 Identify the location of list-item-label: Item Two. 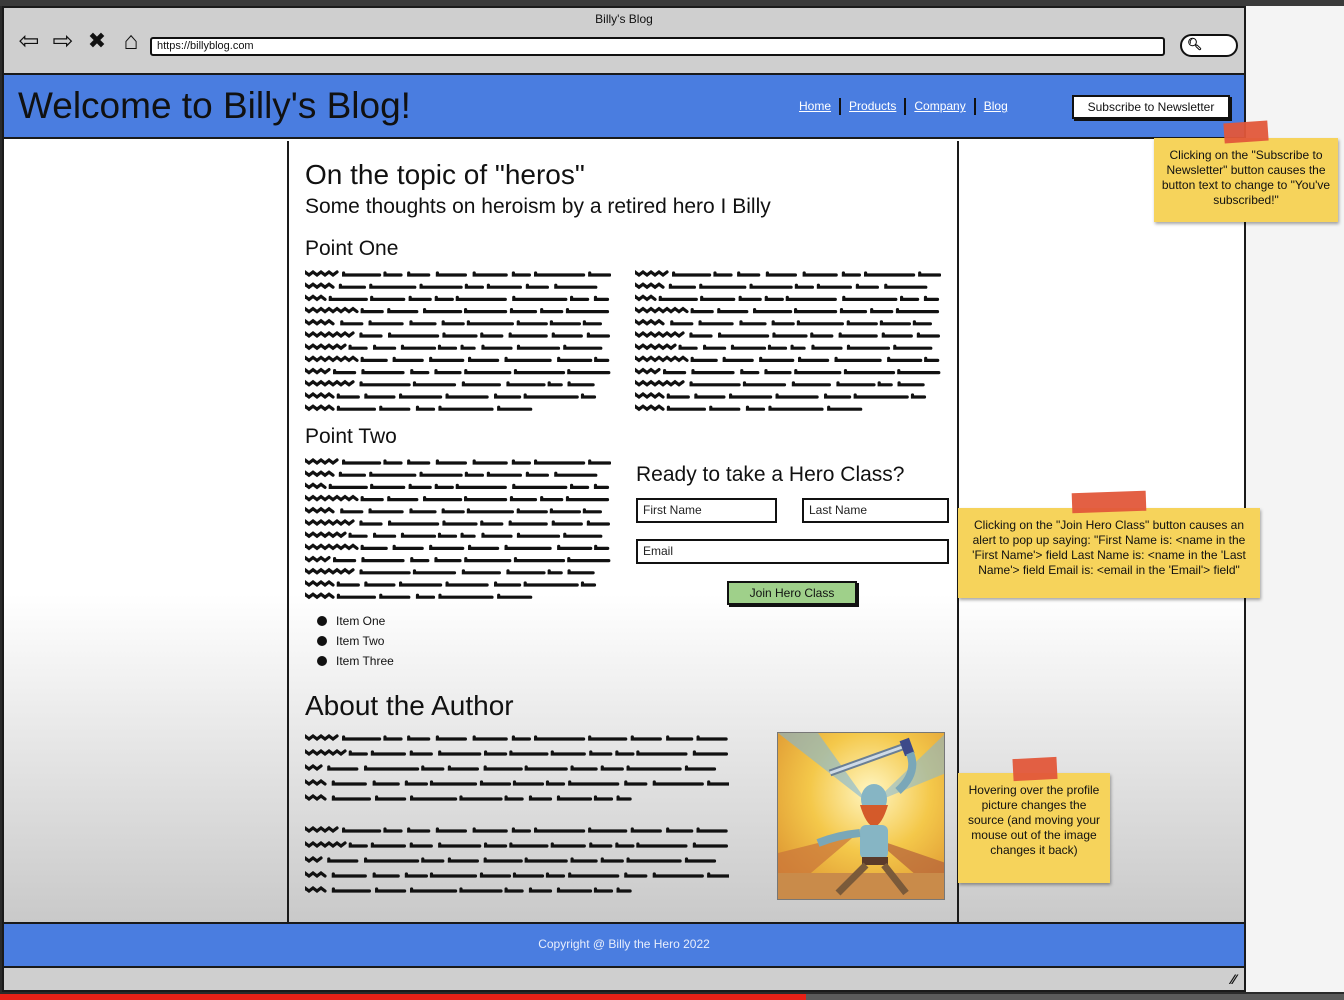
(360, 641).